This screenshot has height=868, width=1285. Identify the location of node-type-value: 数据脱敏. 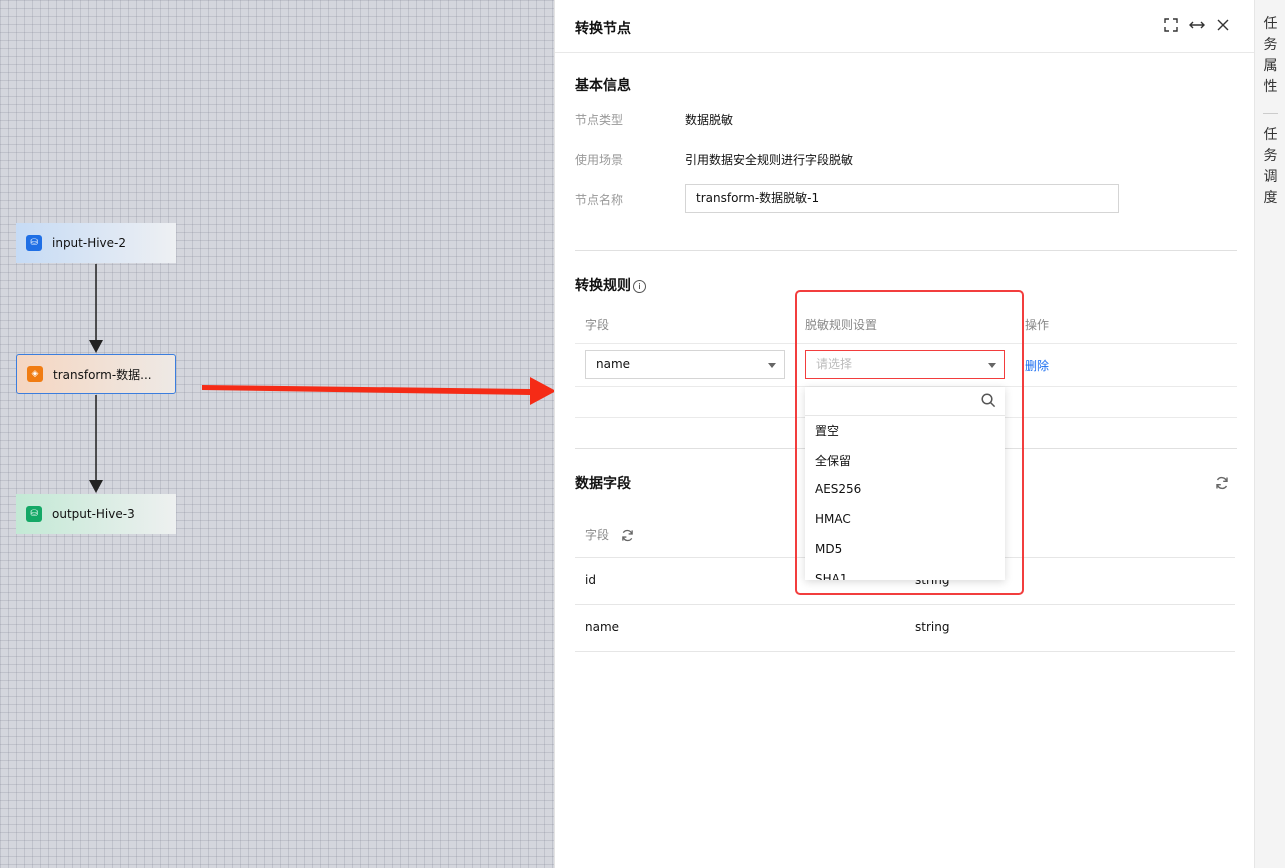
(709, 120).